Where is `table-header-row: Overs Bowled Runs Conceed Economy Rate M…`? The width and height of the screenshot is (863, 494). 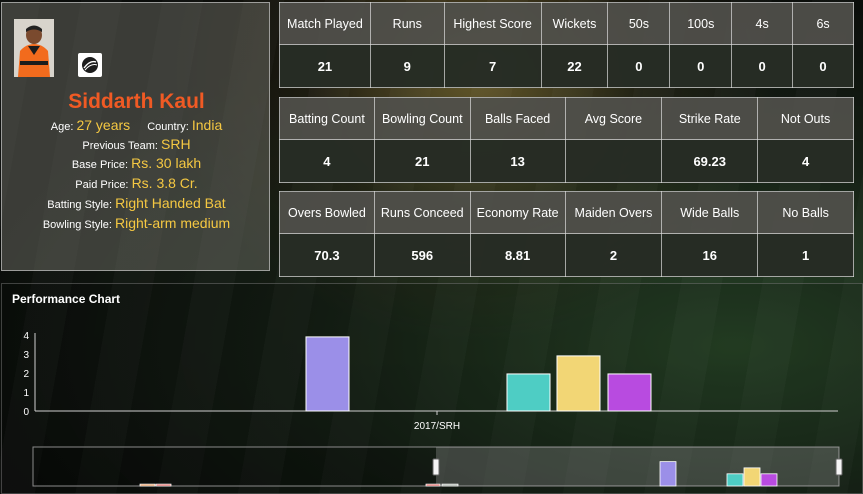
table-header-row: Overs Bowled Runs Conceed Economy Rate M… is located at coordinates (566, 212).